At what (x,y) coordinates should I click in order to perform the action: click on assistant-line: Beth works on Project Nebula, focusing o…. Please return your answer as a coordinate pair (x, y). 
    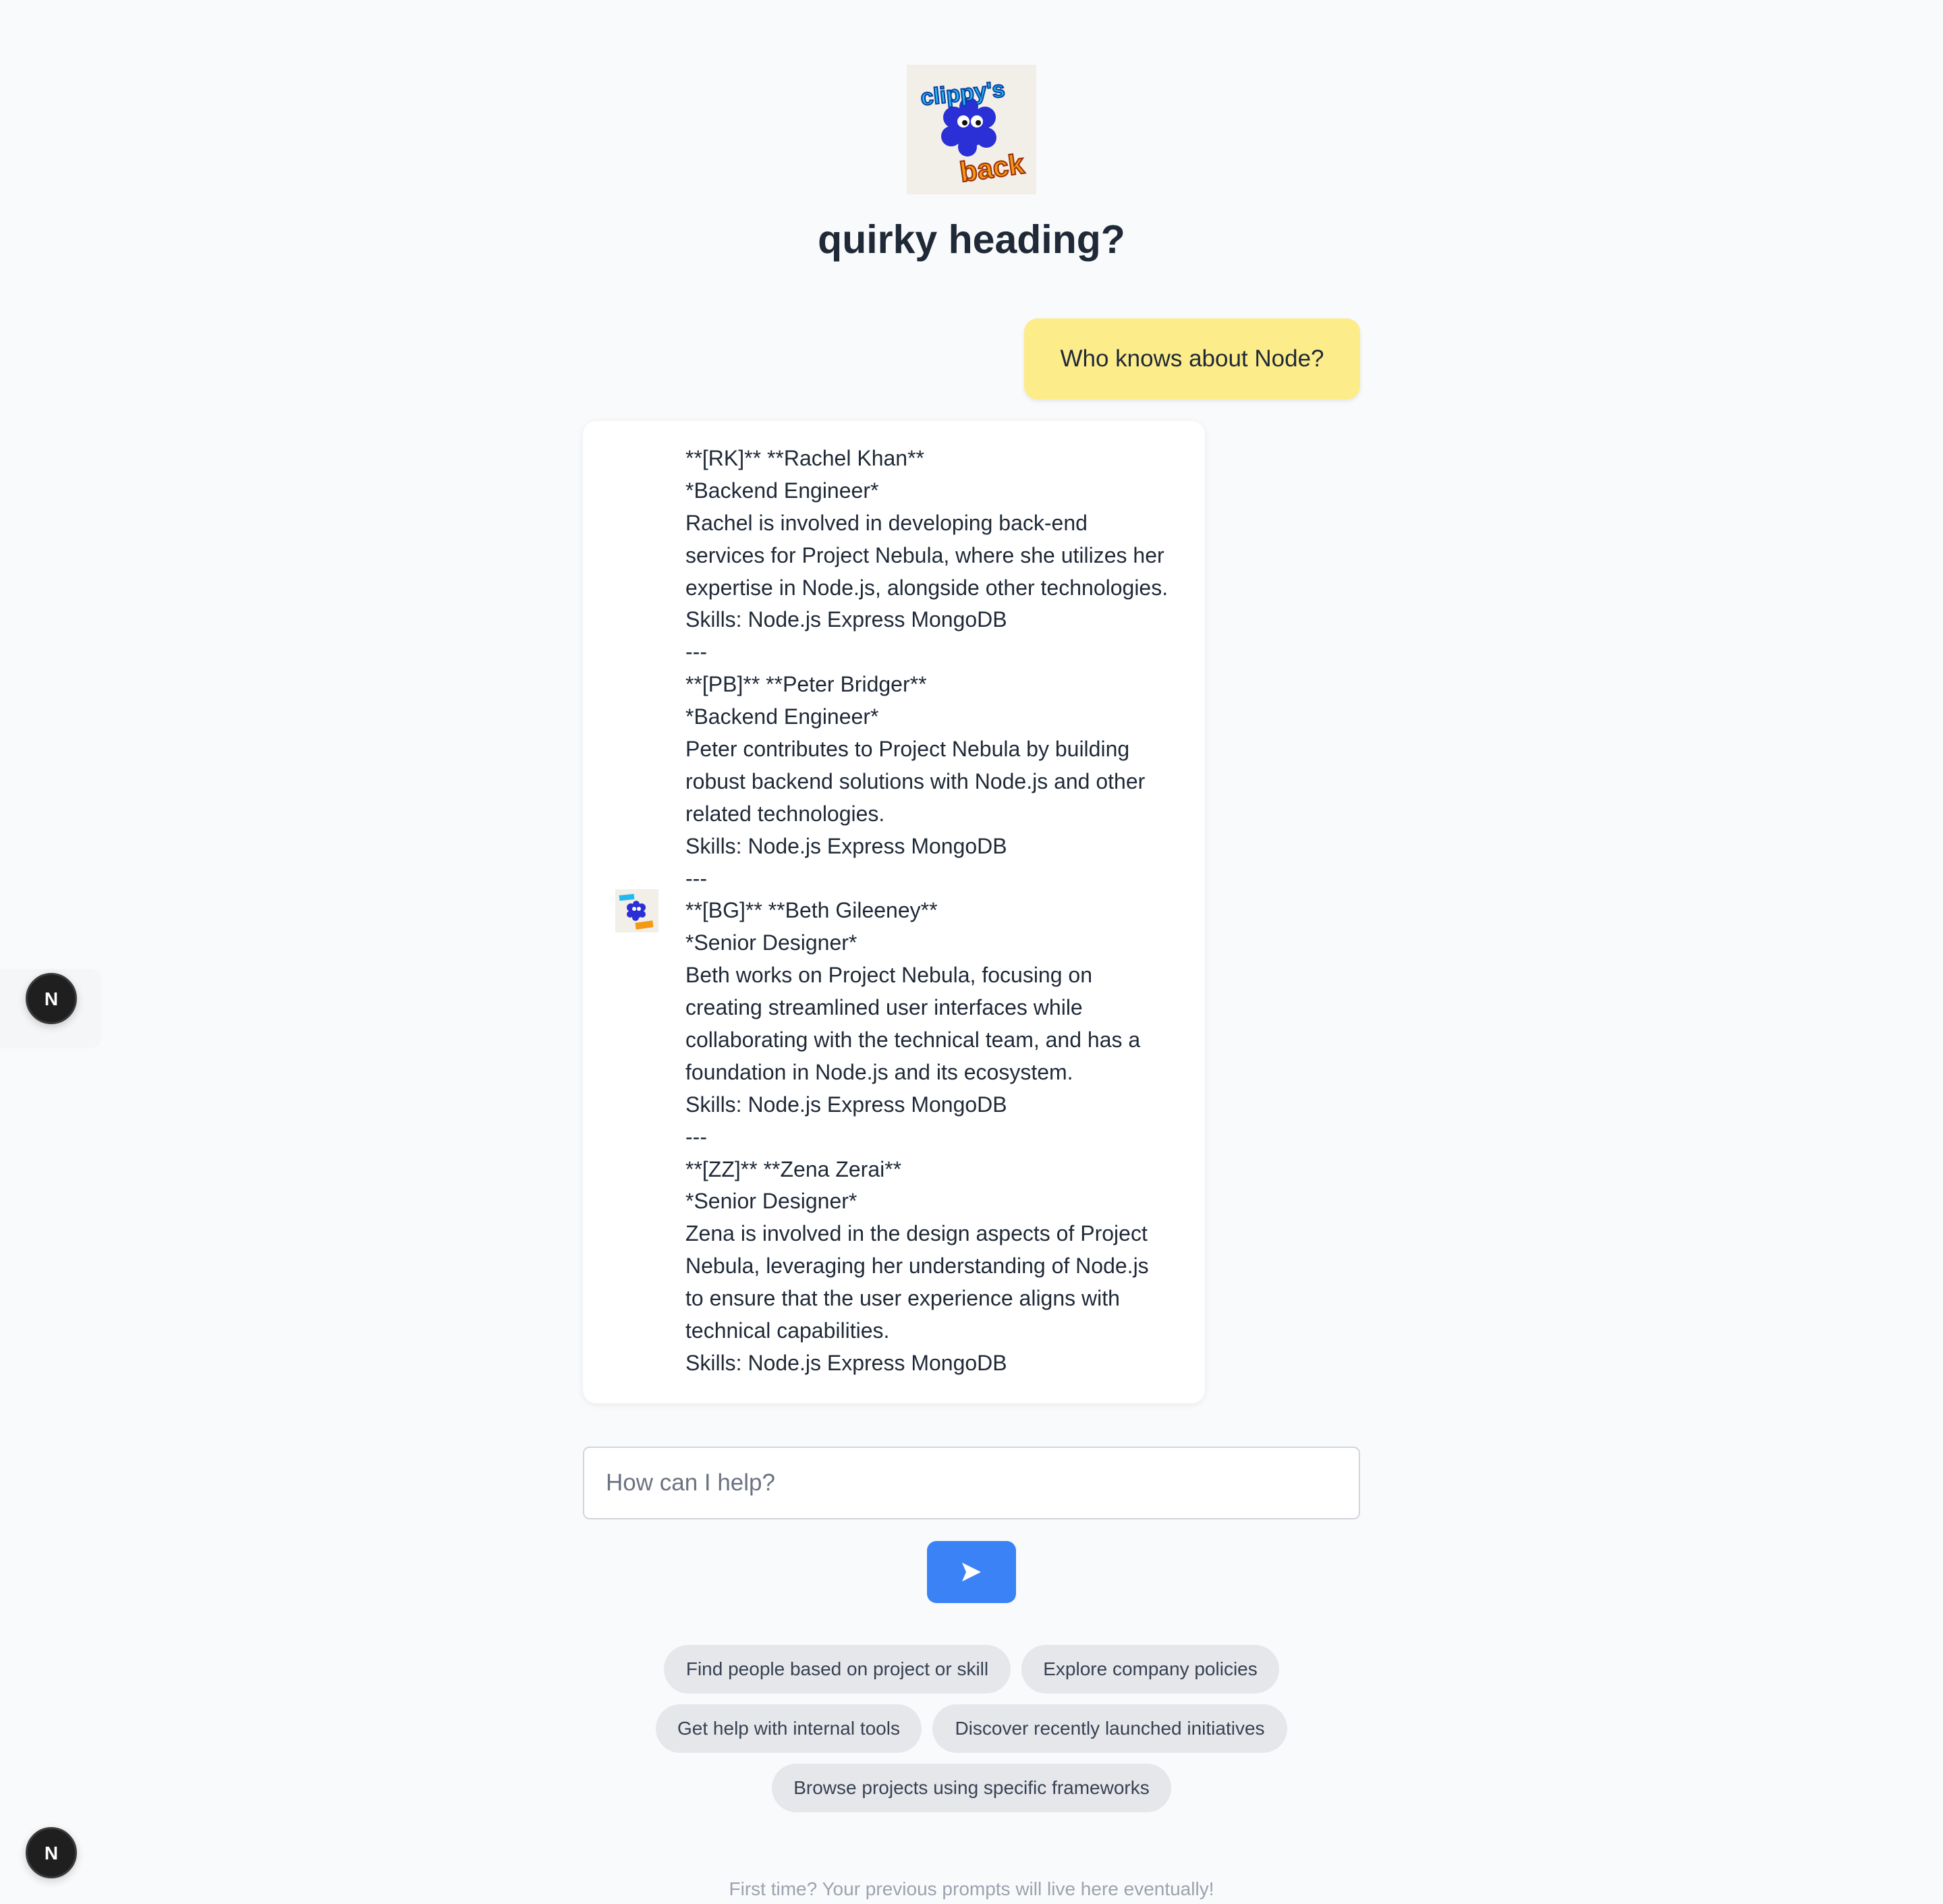
    Looking at the image, I should click on (888, 975).